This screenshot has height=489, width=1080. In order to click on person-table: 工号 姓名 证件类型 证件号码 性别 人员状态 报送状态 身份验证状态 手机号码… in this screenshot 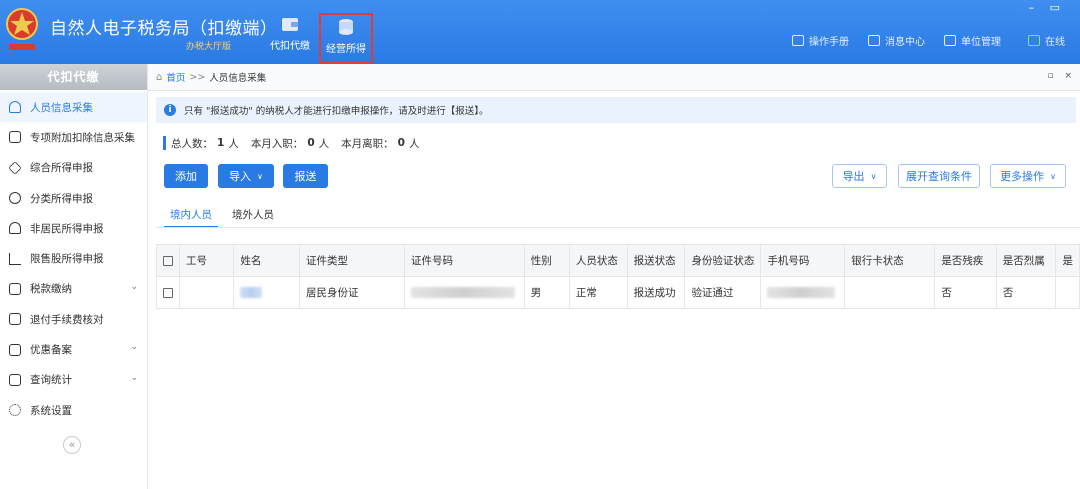, I will do `click(618, 276)`.